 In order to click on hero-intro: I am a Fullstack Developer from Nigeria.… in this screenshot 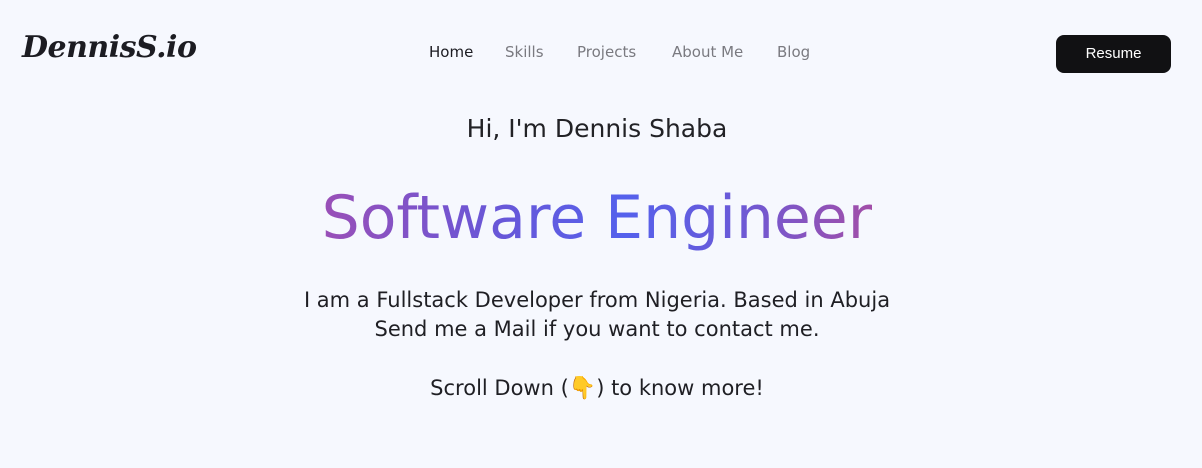, I will do `click(597, 315)`.